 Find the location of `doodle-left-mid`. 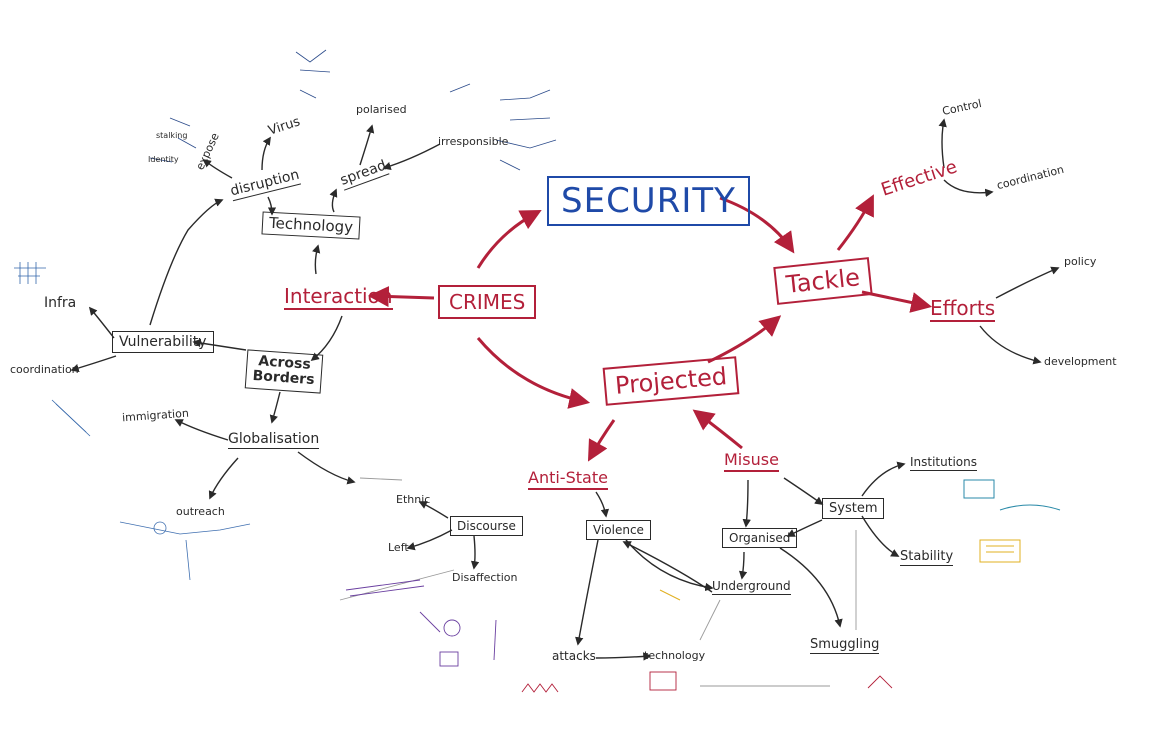

doodle-left-mid is located at coordinates (52, 349).